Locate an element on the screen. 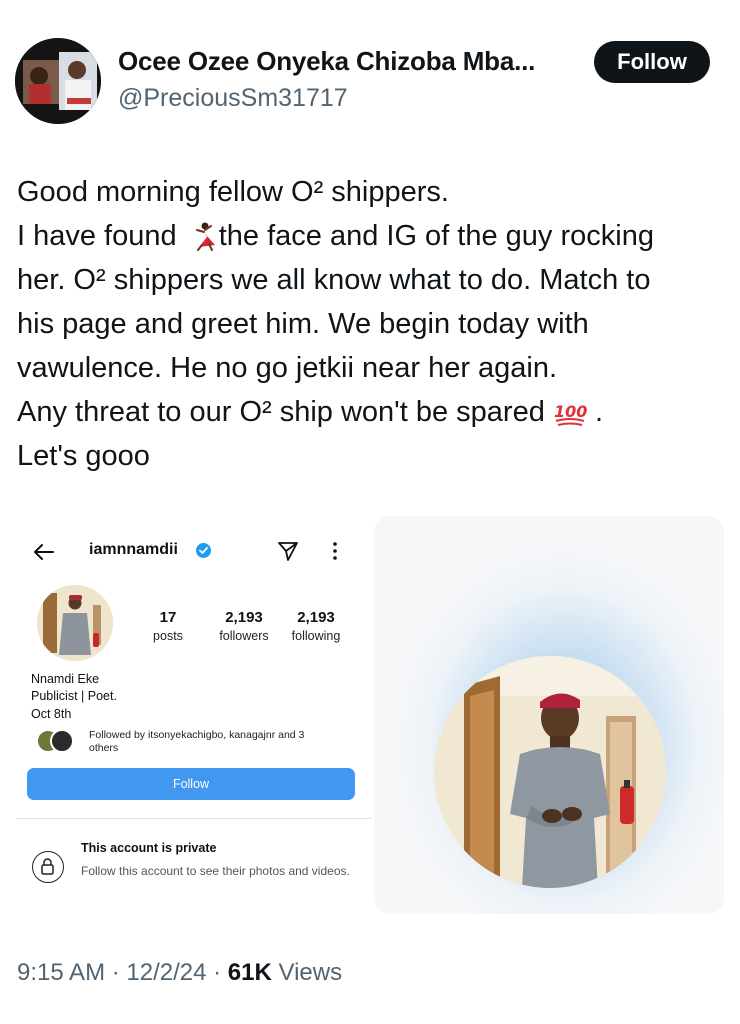 The image size is (740, 1024). tweet-line-text: Good morning fellow O² shippers. is located at coordinates (233, 192).